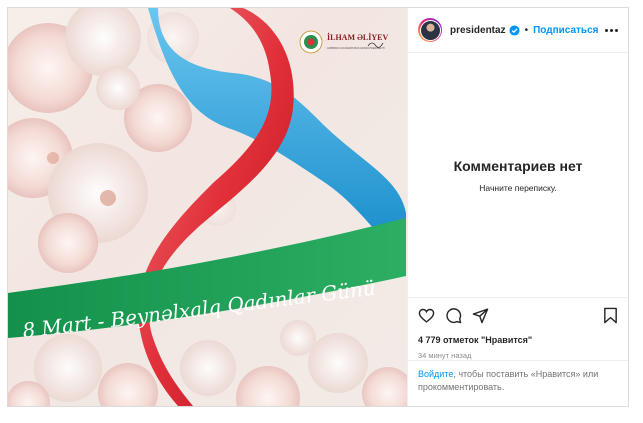  I want to click on post-header: presidentaz • Подписаться, so click(518, 30).